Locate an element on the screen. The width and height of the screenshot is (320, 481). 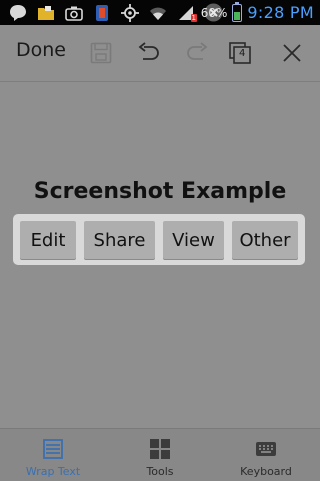
nav-tools: Tools is located at coordinates (160, 455).